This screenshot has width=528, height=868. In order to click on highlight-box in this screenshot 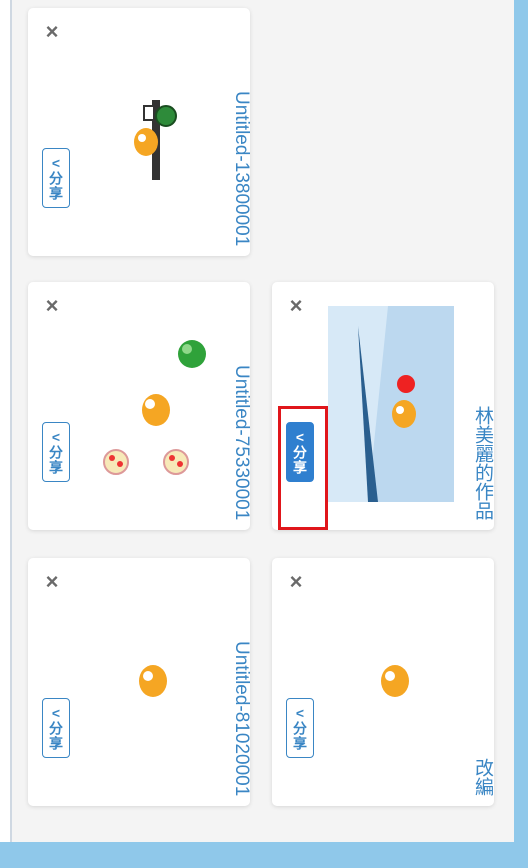, I will do `click(303, 468)`.